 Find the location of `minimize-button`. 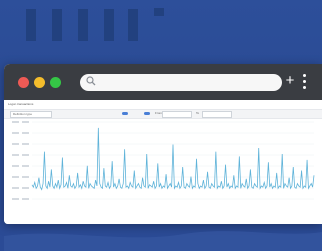

minimize-button is located at coordinates (39, 82).